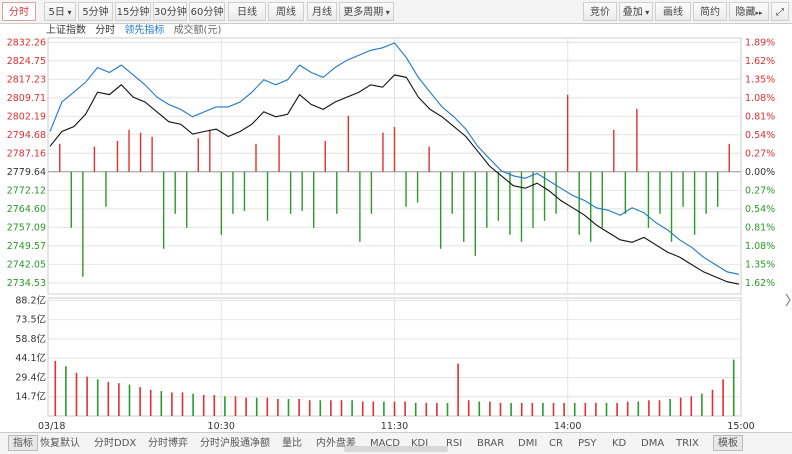 The image size is (792, 454). Describe the element at coordinates (759, 13) in the screenshot. I see `double-chevron-right-icon: ▸▸` at that location.